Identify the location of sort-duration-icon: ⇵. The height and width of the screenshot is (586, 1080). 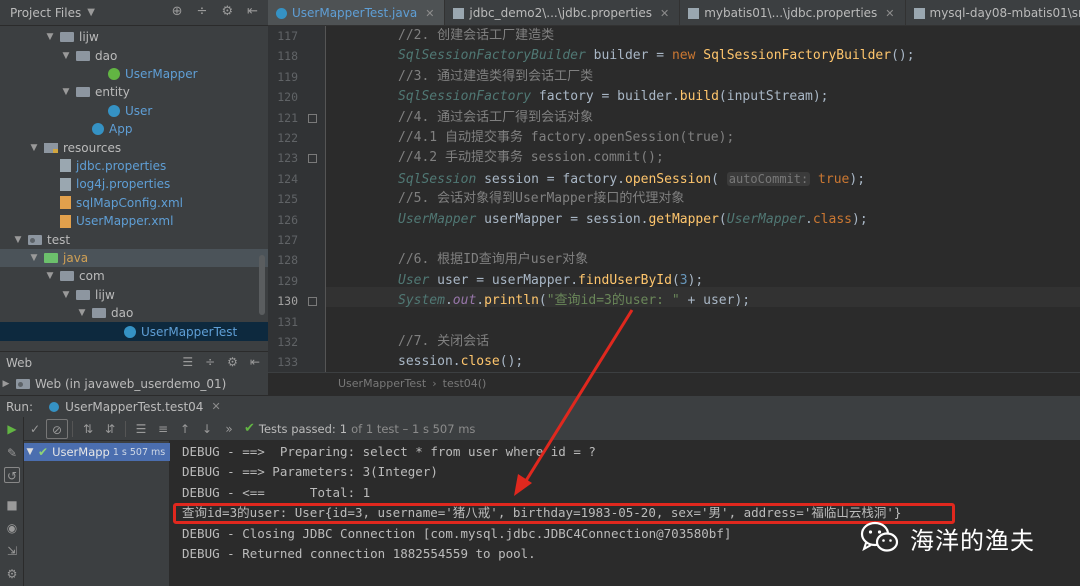
(110, 429).